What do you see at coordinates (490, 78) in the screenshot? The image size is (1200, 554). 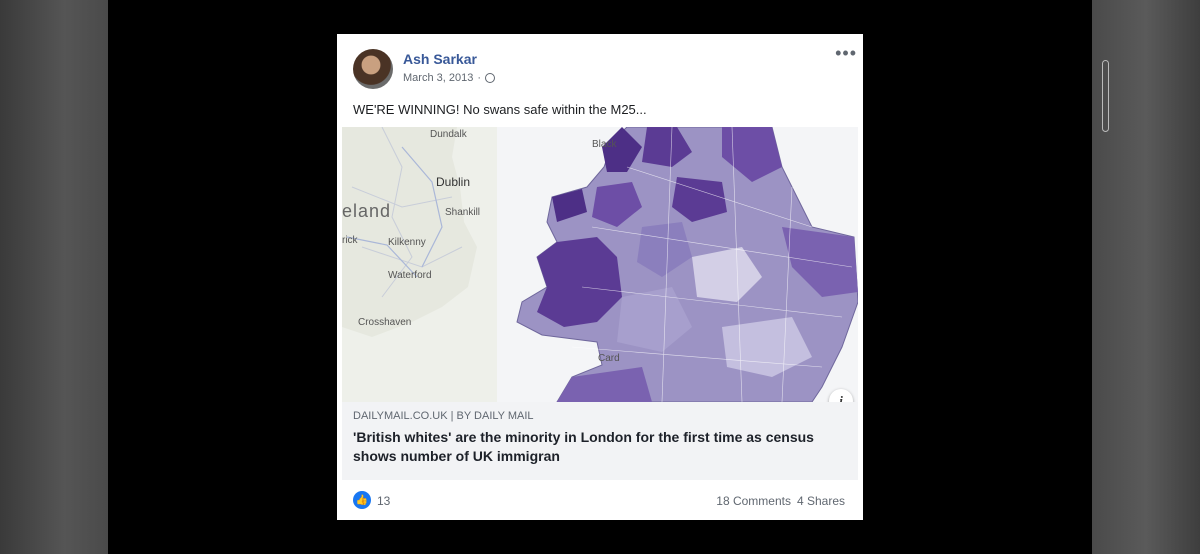 I see `globe-icon` at bounding box center [490, 78].